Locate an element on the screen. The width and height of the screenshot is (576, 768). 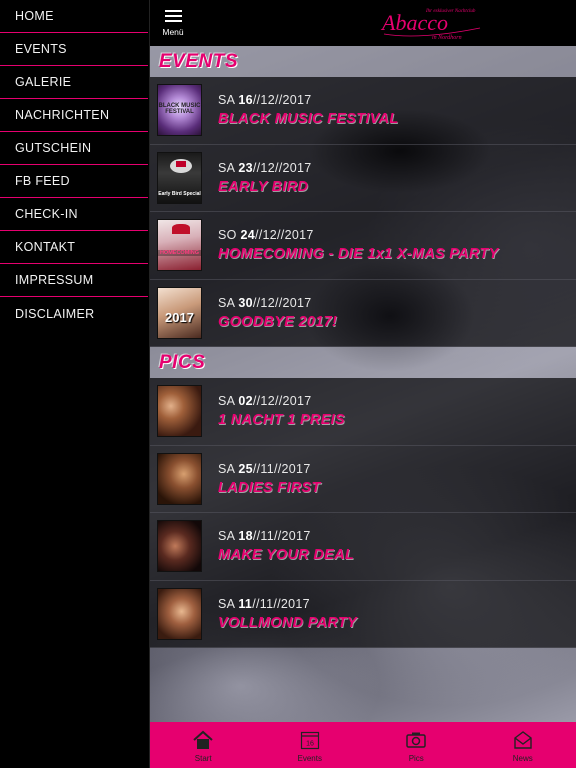
event-date: SA 23//12//2017 is located at coordinates (265, 167).